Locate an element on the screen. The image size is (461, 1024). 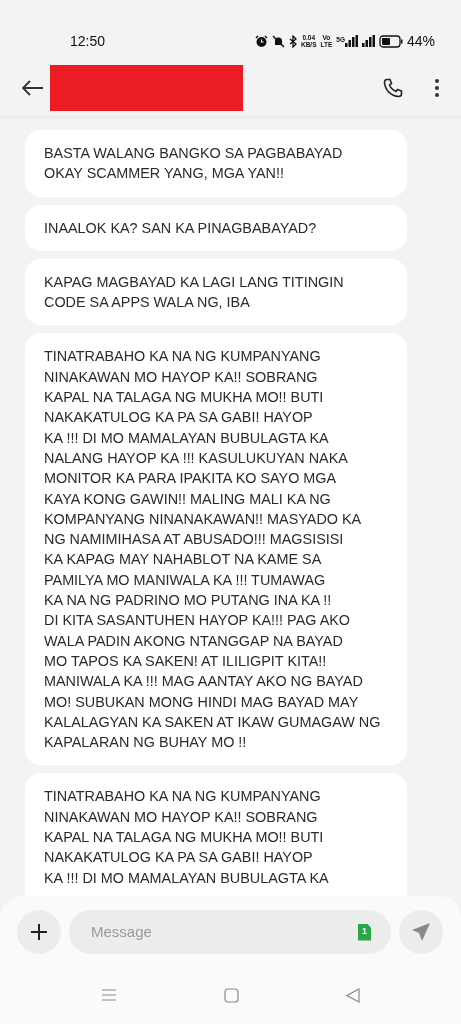
home-icon is located at coordinates (231, 995).